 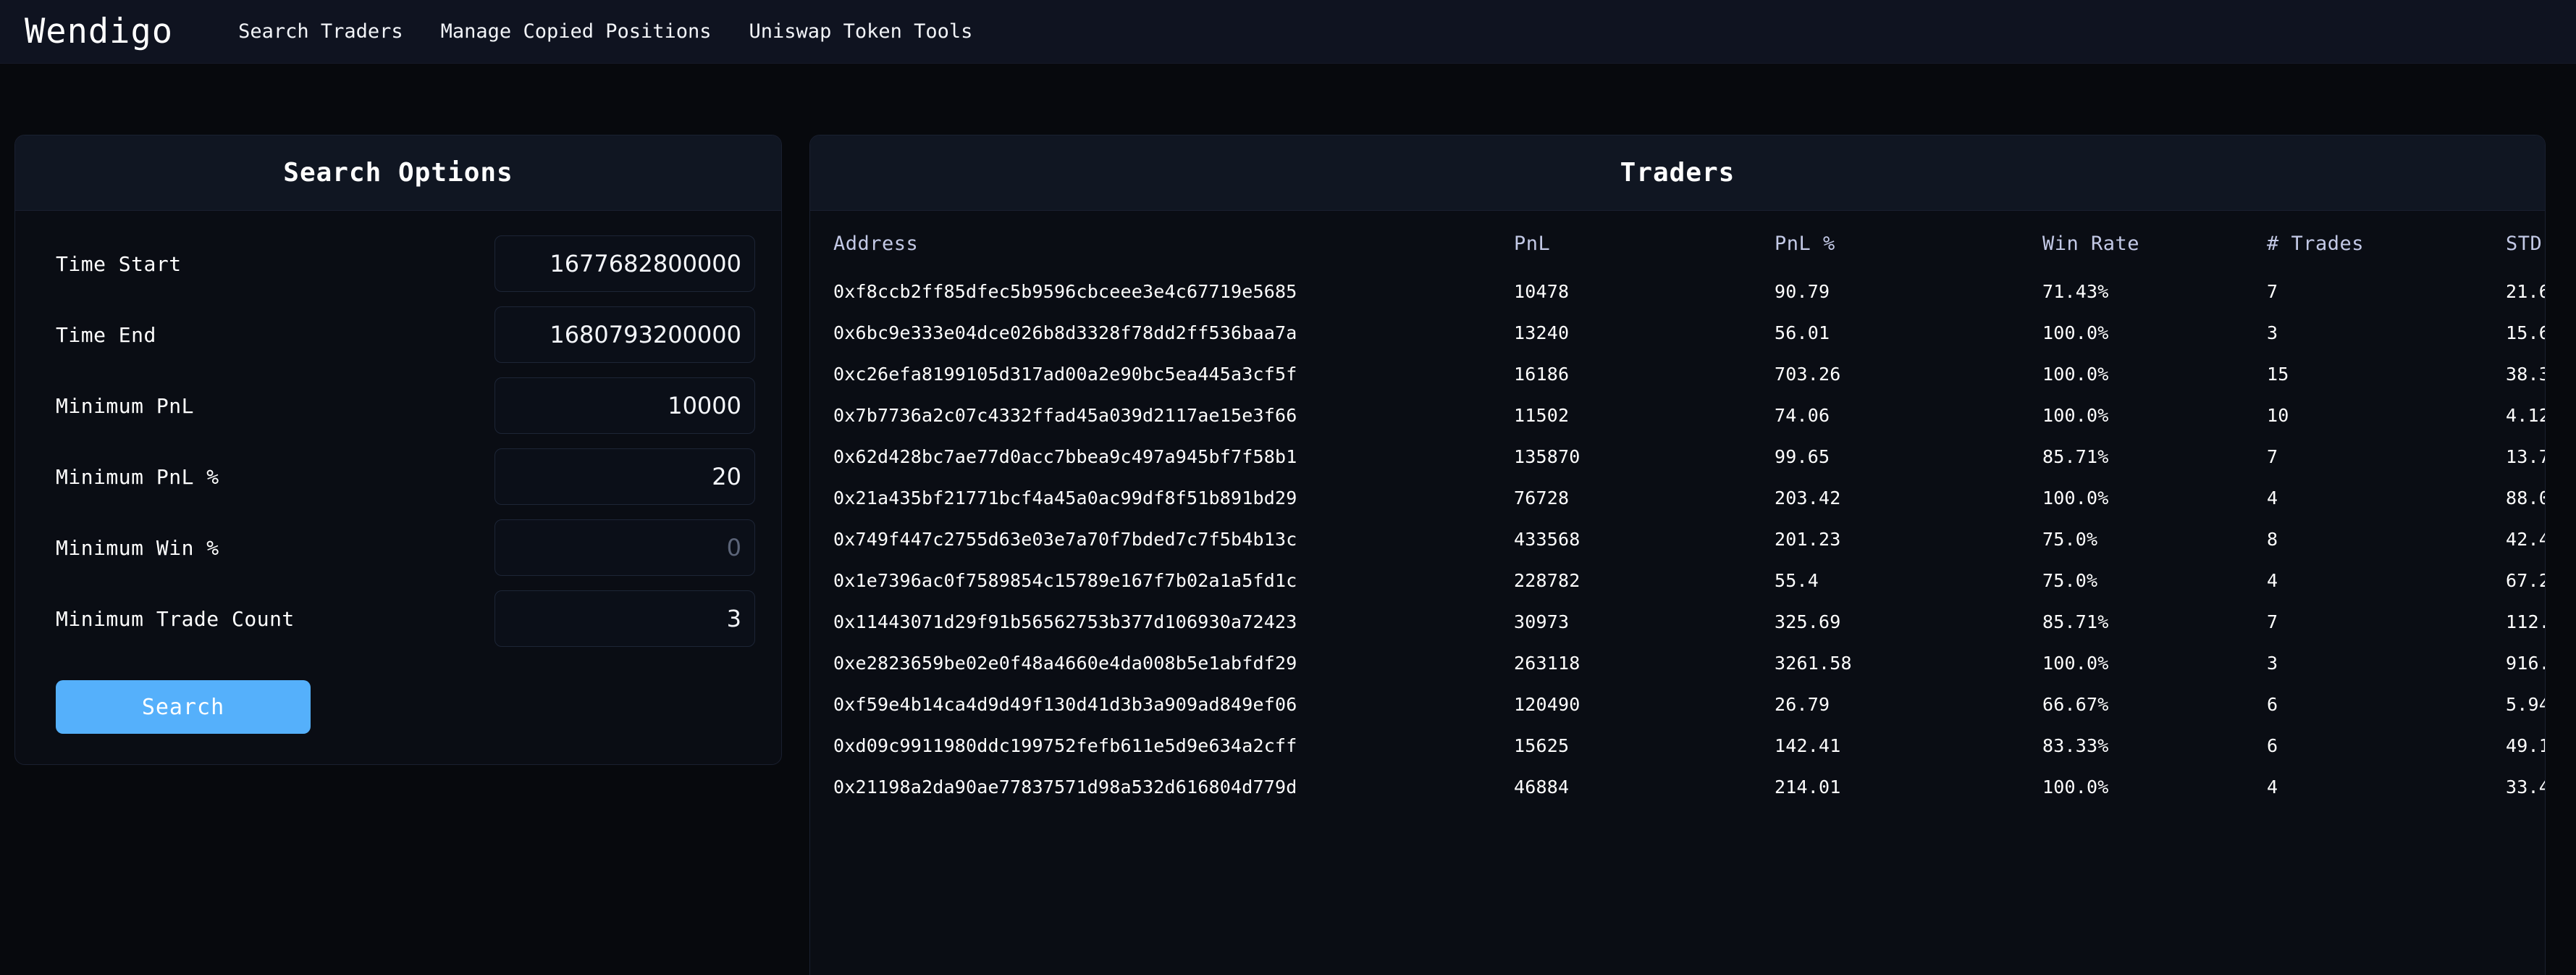 I want to click on input-time-end, so click(x=624, y=334).